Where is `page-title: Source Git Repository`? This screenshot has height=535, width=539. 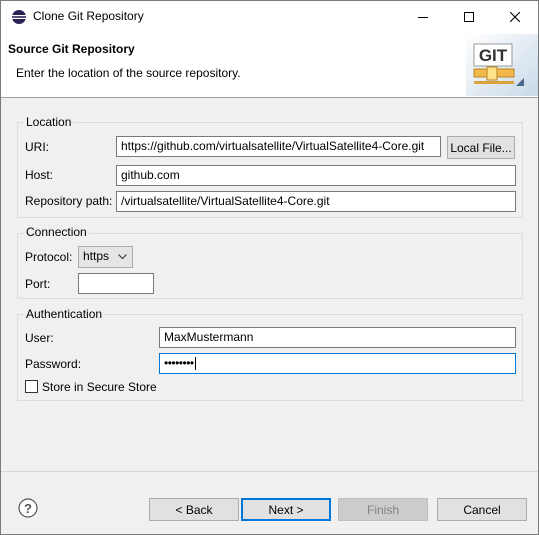
page-title: Source Git Repository is located at coordinates (71, 49).